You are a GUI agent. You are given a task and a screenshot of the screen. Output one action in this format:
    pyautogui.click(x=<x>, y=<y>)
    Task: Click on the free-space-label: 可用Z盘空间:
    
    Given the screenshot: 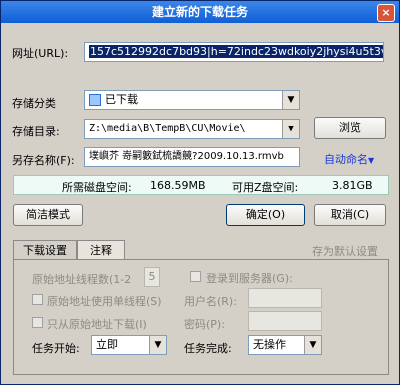 What is the action you would take?
    pyautogui.click(x=265, y=187)
    